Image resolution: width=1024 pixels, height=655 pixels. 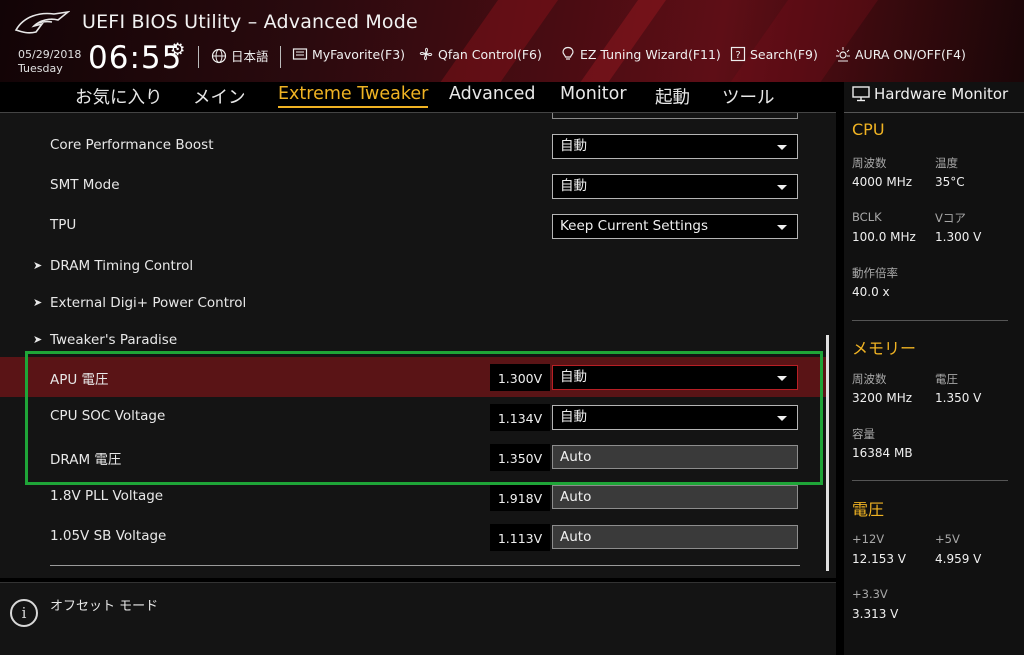 I want to click on cpu-section-title: CPU, so click(x=868, y=129).